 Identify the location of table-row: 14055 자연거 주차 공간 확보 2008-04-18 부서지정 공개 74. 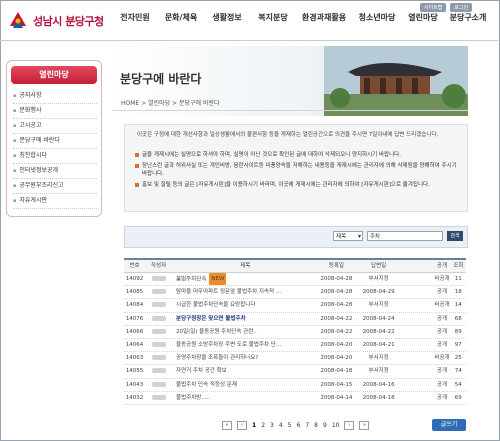
(295, 372).